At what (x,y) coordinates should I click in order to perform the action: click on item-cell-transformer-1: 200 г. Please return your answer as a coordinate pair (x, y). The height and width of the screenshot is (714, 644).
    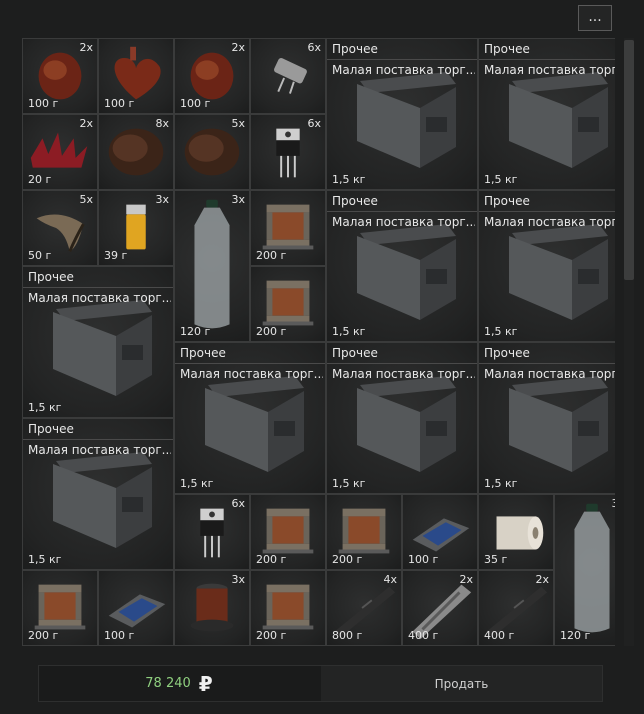
    Looking at the image, I should click on (288, 228).